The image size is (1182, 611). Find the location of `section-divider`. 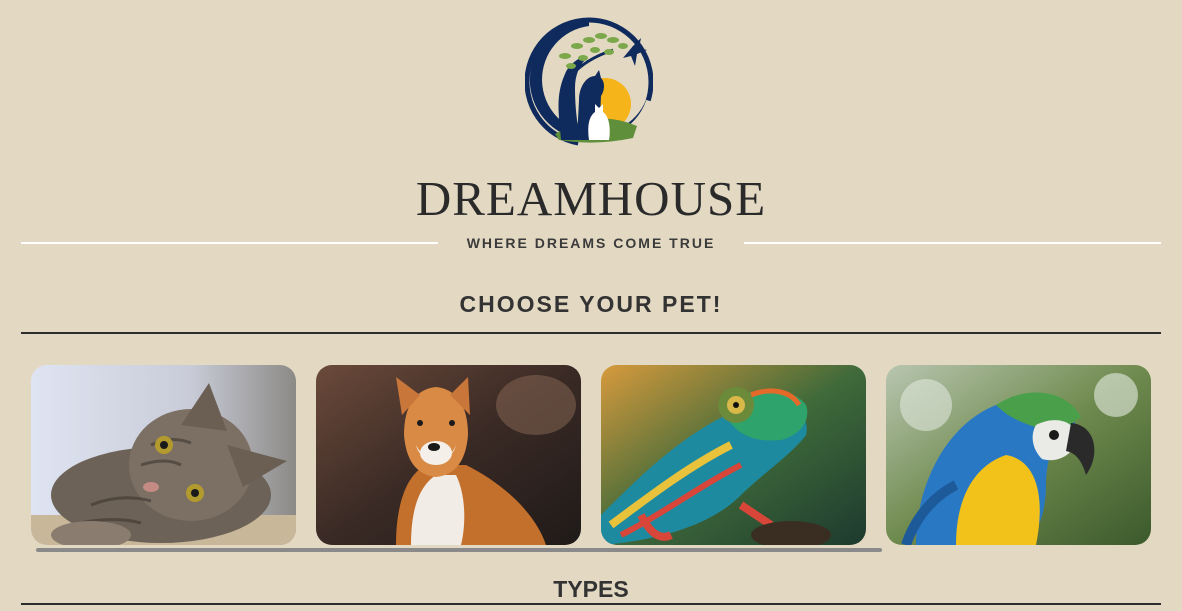

section-divider is located at coordinates (591, 333).